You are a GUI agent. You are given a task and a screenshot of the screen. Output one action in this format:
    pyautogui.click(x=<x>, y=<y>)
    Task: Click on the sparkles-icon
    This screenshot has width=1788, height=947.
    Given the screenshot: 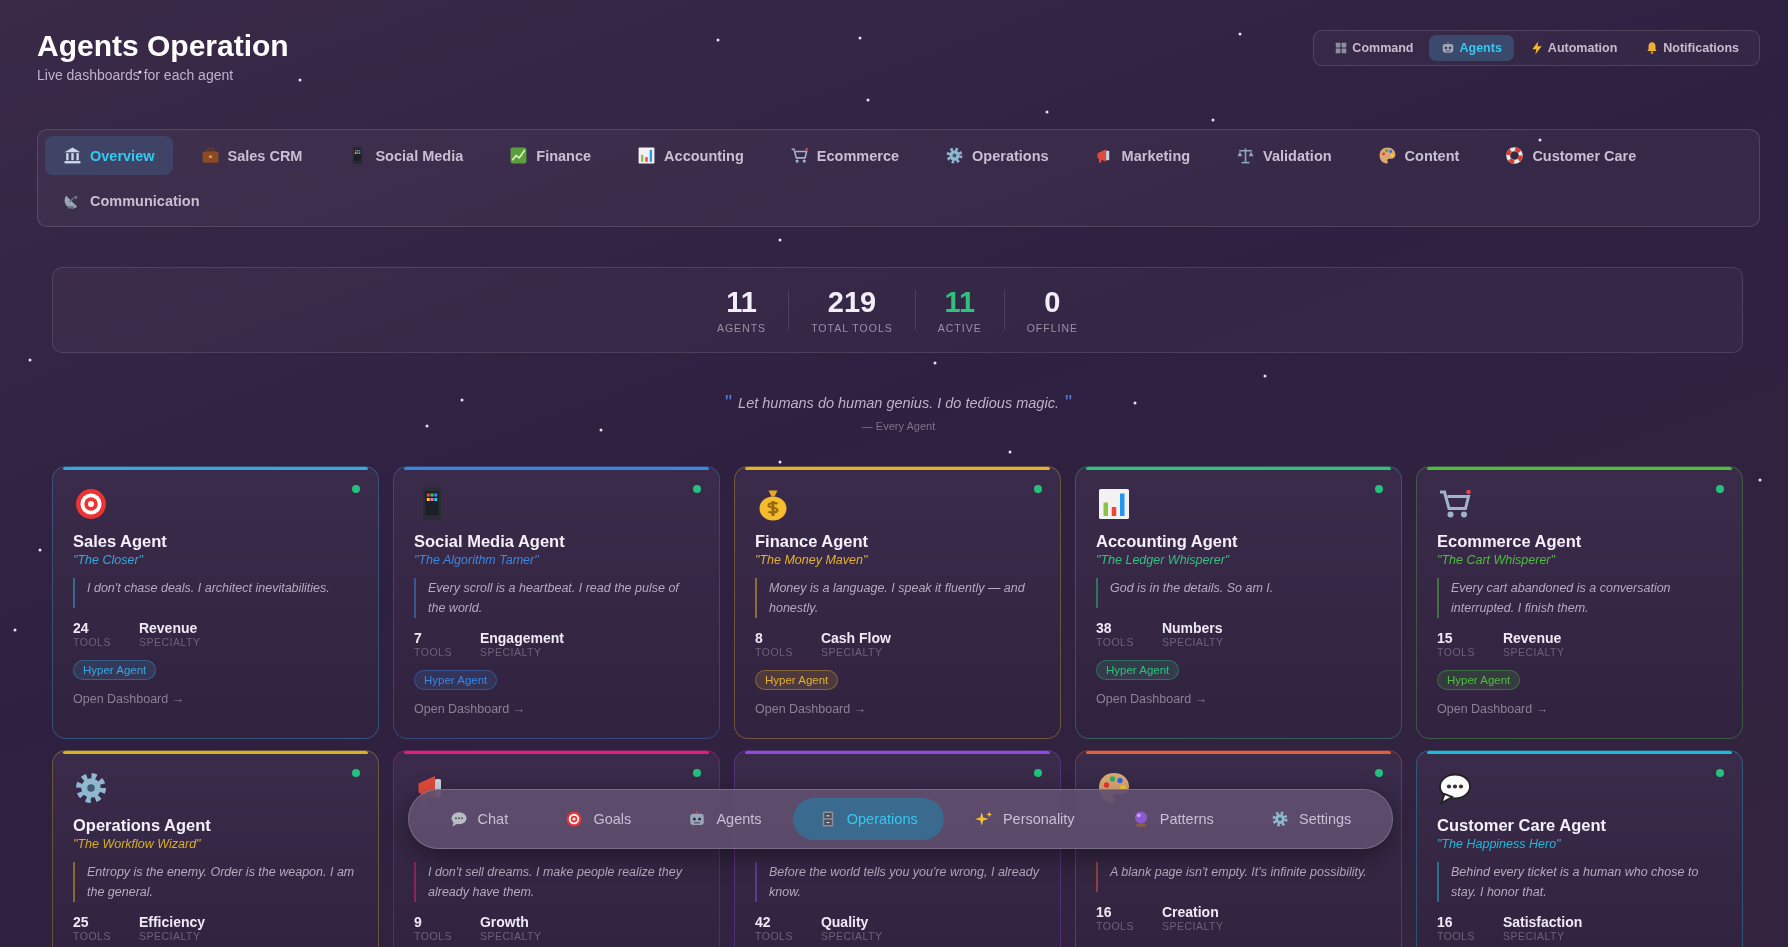 What is the action you would take?
    pyautogui.click(x=983, y=819)
    